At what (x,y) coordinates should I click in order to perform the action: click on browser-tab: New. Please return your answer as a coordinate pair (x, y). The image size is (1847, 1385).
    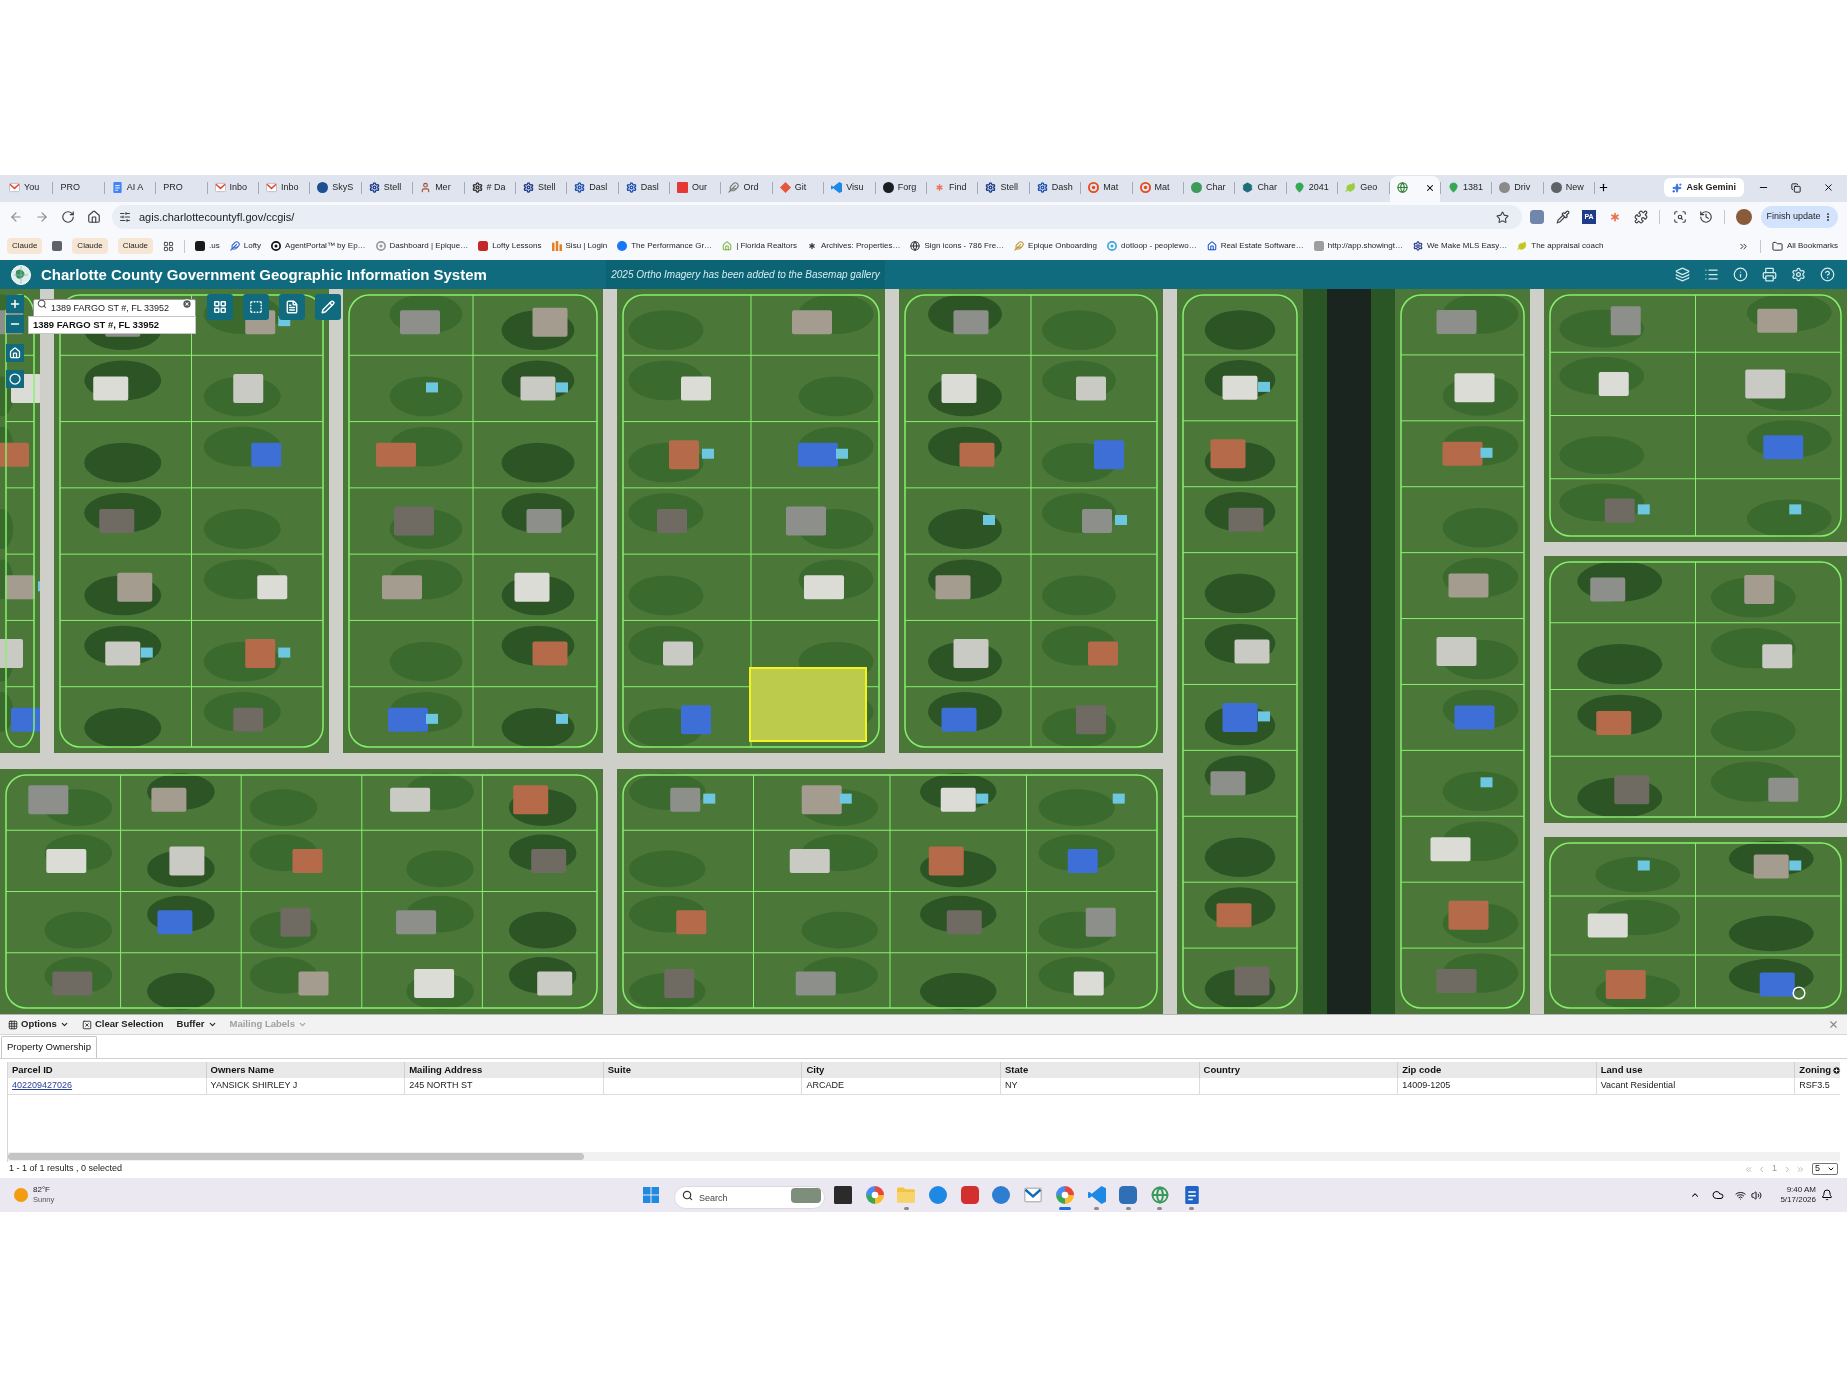
    Looking at the image, I should click on (1569, 189).